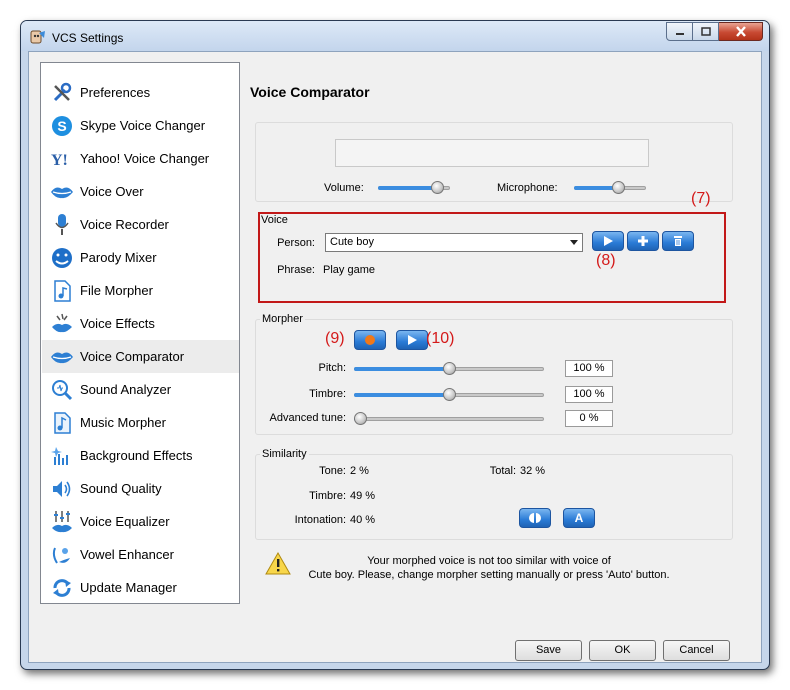 This screenshot has height=690, width=790. What do you see at coordinates (116, 290) in the screenshot?
I see `sidebar-item-label: File Morpher` at bounding box center [116, 290].